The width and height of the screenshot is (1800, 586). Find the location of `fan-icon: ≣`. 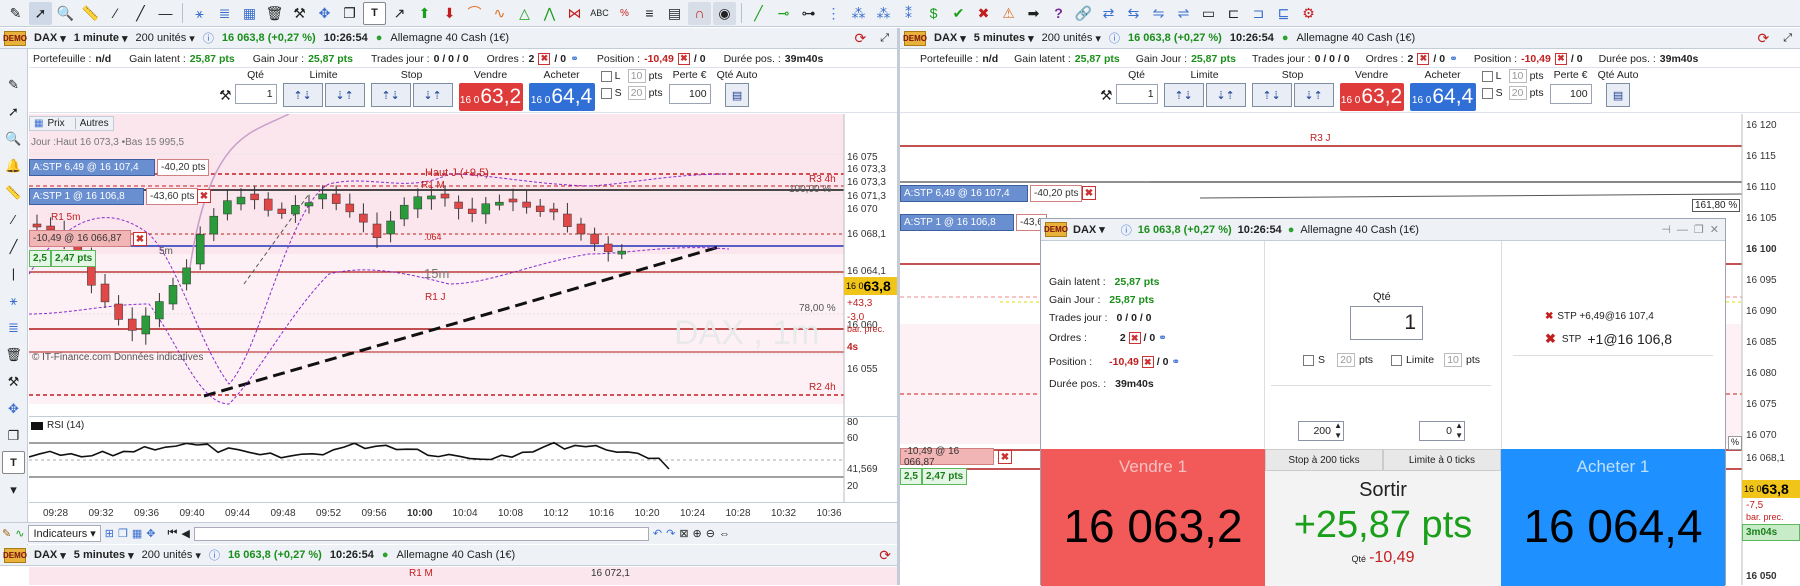

fan-icon: ≣ is located at coordinates (224, 13).